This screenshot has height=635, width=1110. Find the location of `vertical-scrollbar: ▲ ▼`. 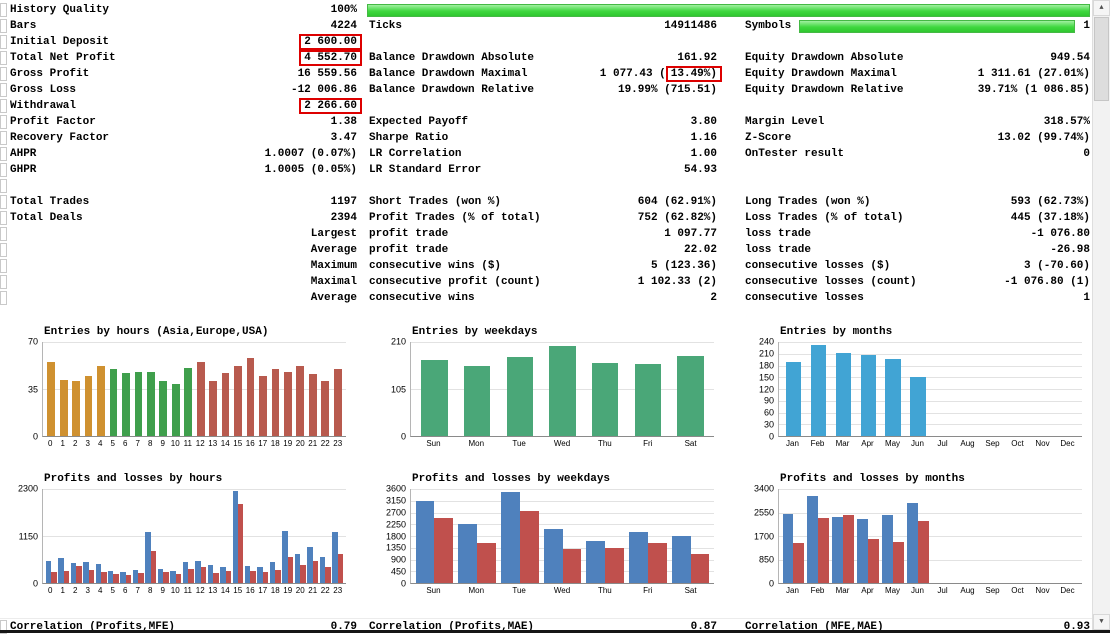

vertical-scrollbar: ▲ ▼ is located at coordinates (1101, 316).